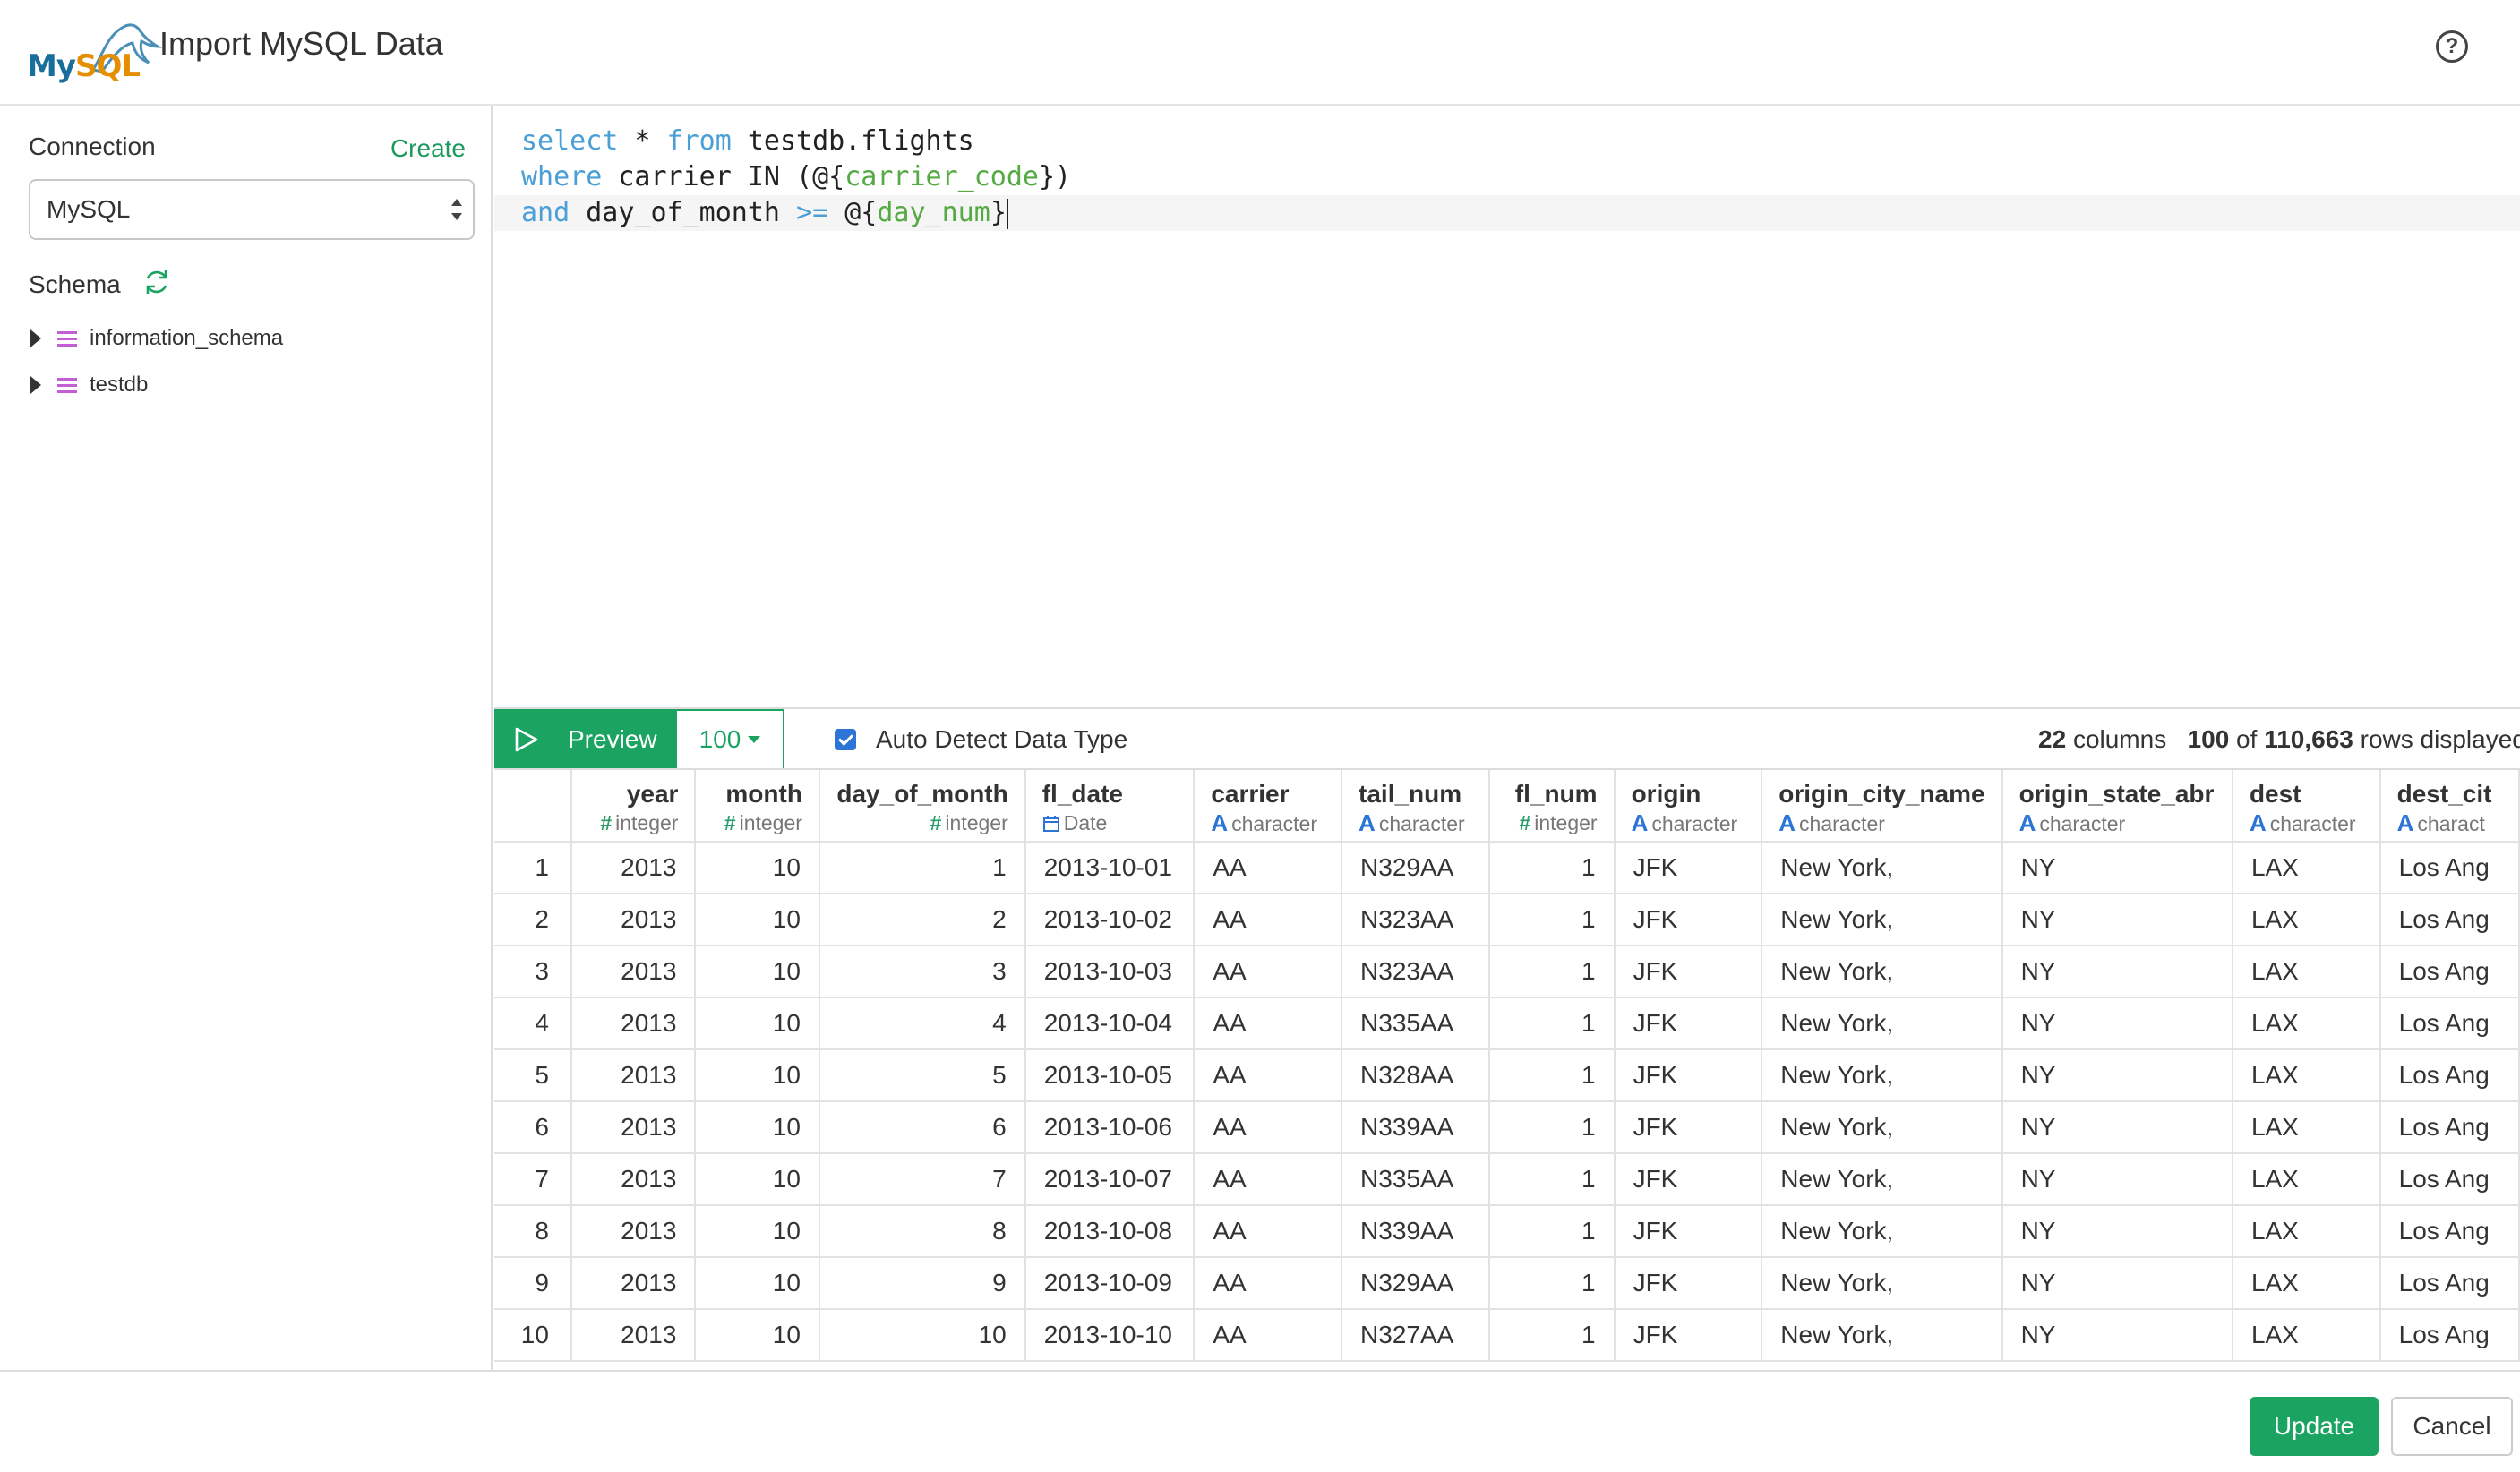  I want to click on header: MySQL Import MySQL Data ?, so click(1260, 53).